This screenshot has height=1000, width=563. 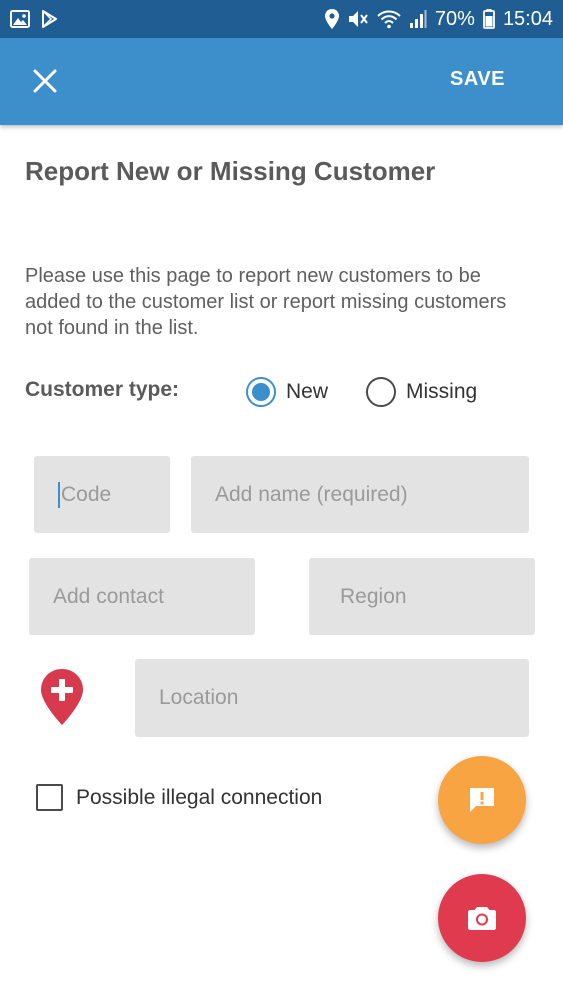 What do you see at coordinates (86, 494) in the screenshot?
I see `code-placeholder: Code` at bounding box center [86, 494].